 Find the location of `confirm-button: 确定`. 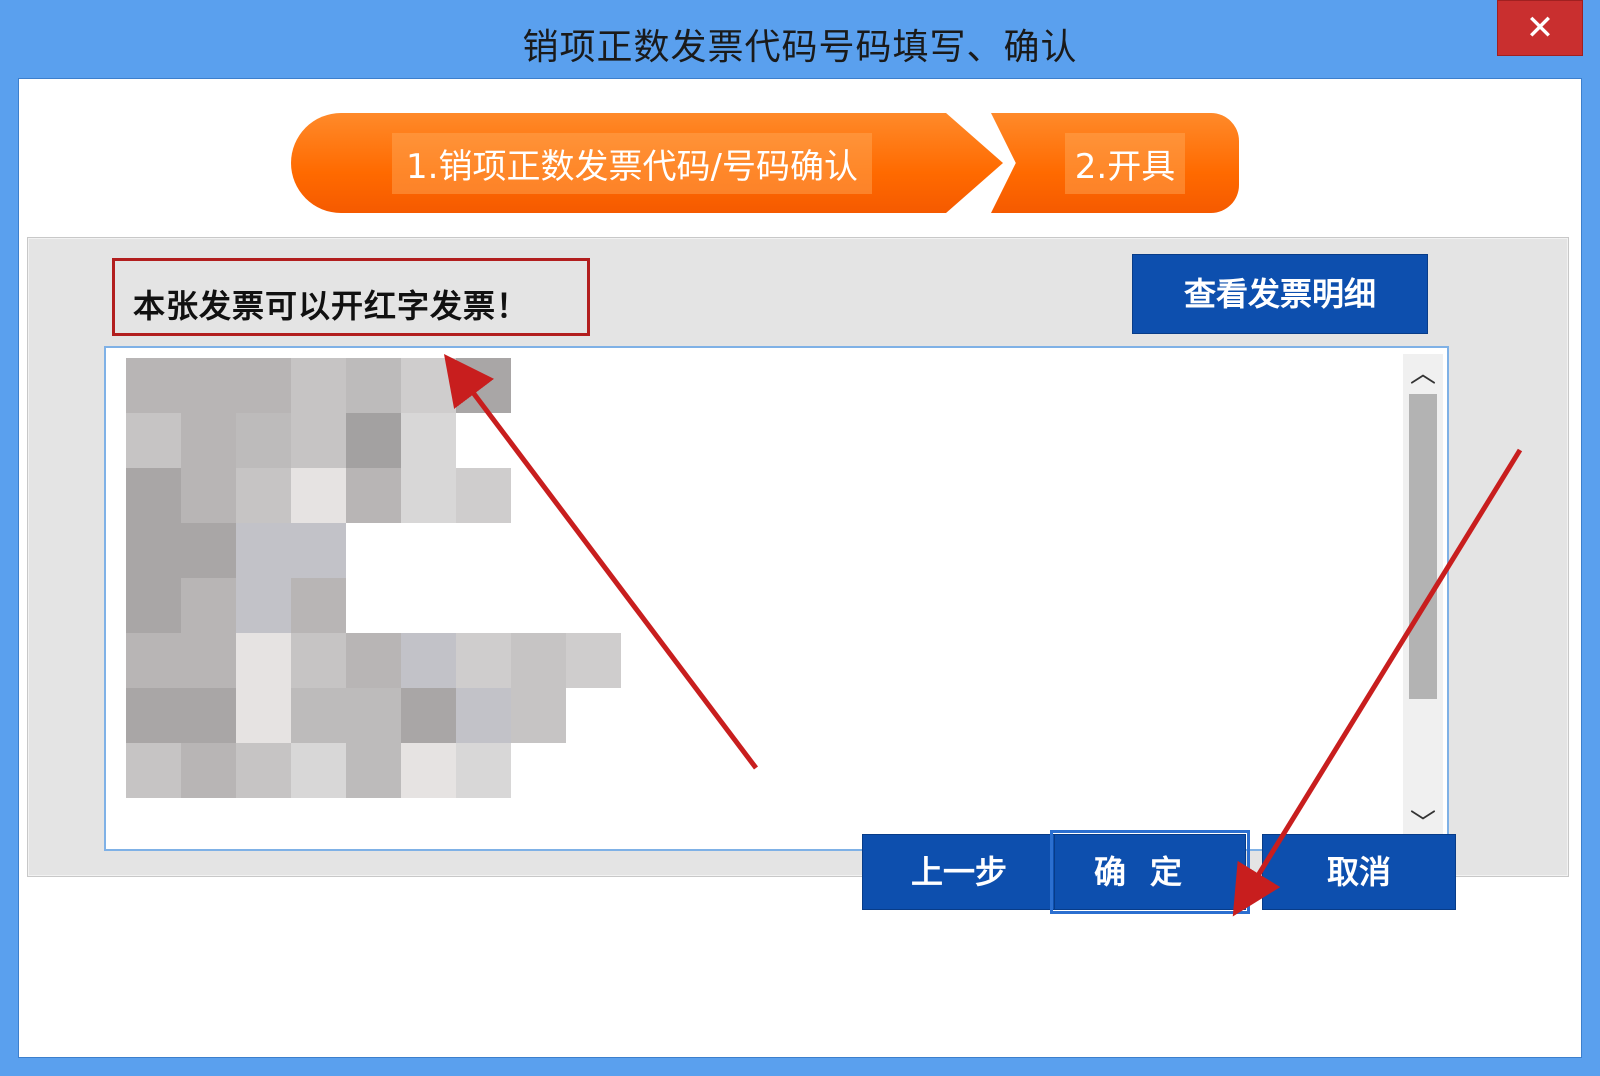

confirm-button: 确定 is located at coordinates (1150, 872).